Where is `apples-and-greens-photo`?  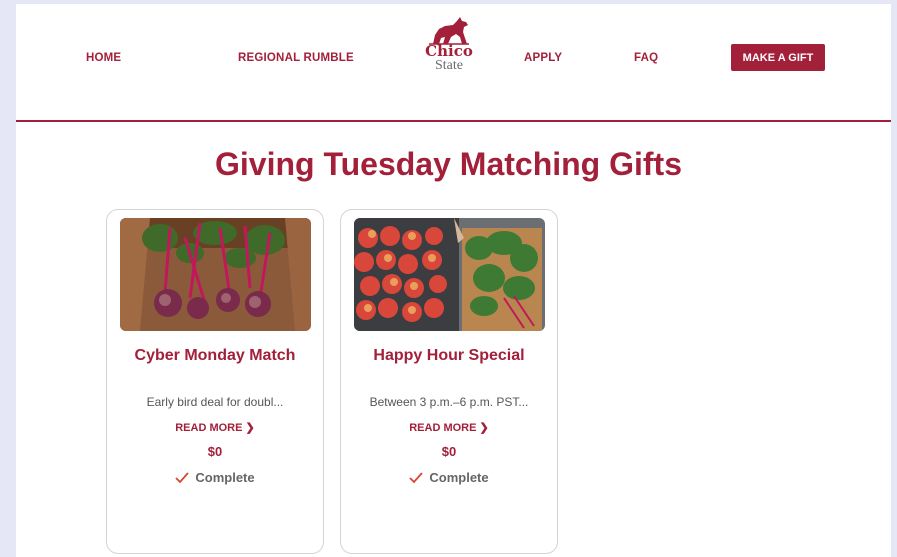
apples-and-greens-photo is located at coordinates (449, 274).